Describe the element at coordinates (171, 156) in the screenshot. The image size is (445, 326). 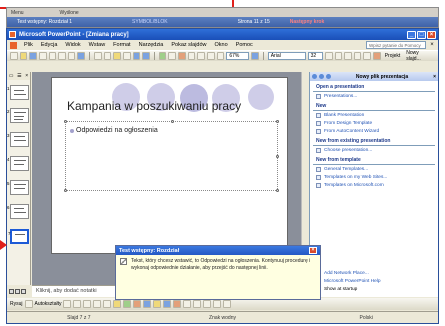
I see `slide-body-placeholder: Odpowiedzi na ogłoszenia` at that location.